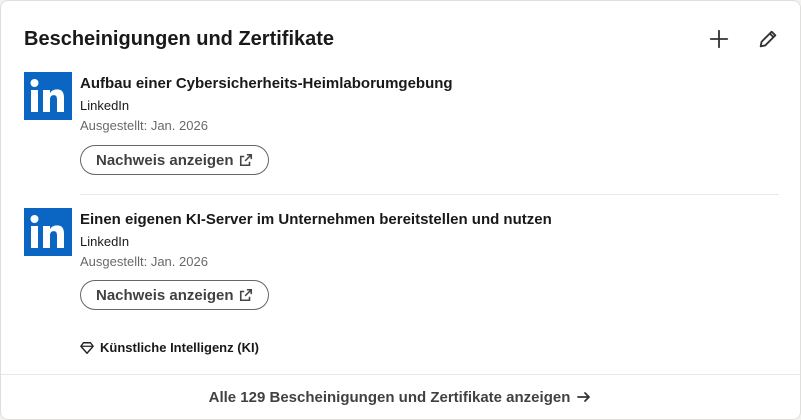 The height and width of the screenshot is (420, 801). I want to click on plus-icon, so click(719, 39).